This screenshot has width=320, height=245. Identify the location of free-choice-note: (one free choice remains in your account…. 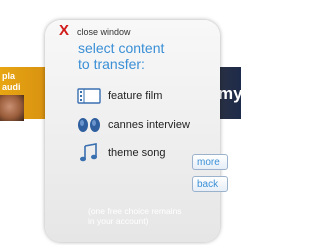
(135, 216).